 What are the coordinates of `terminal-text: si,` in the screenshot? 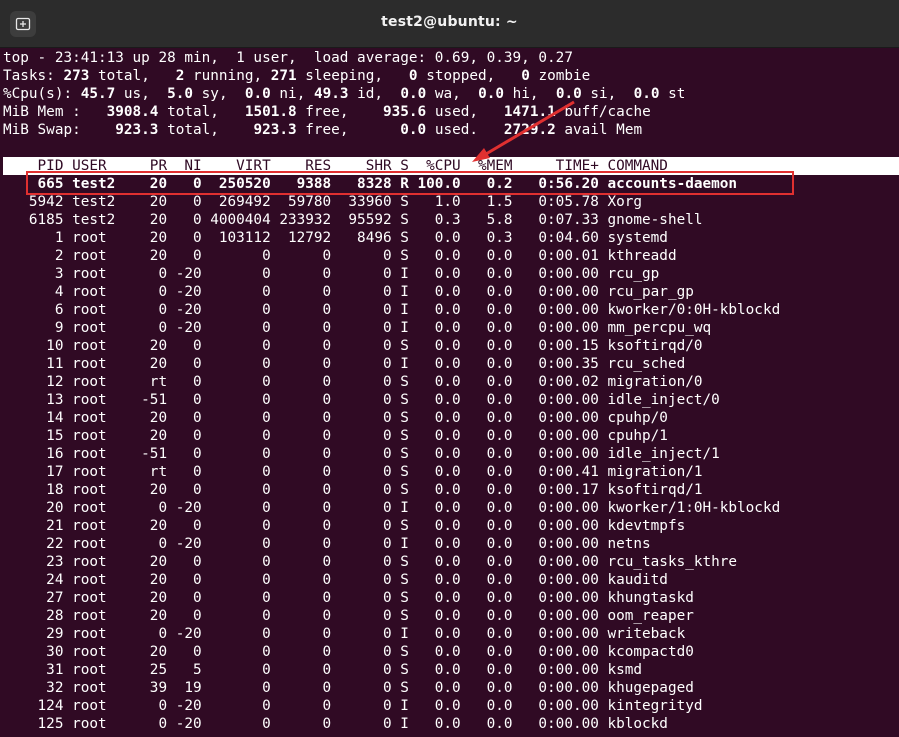 It's located at (607, 94).